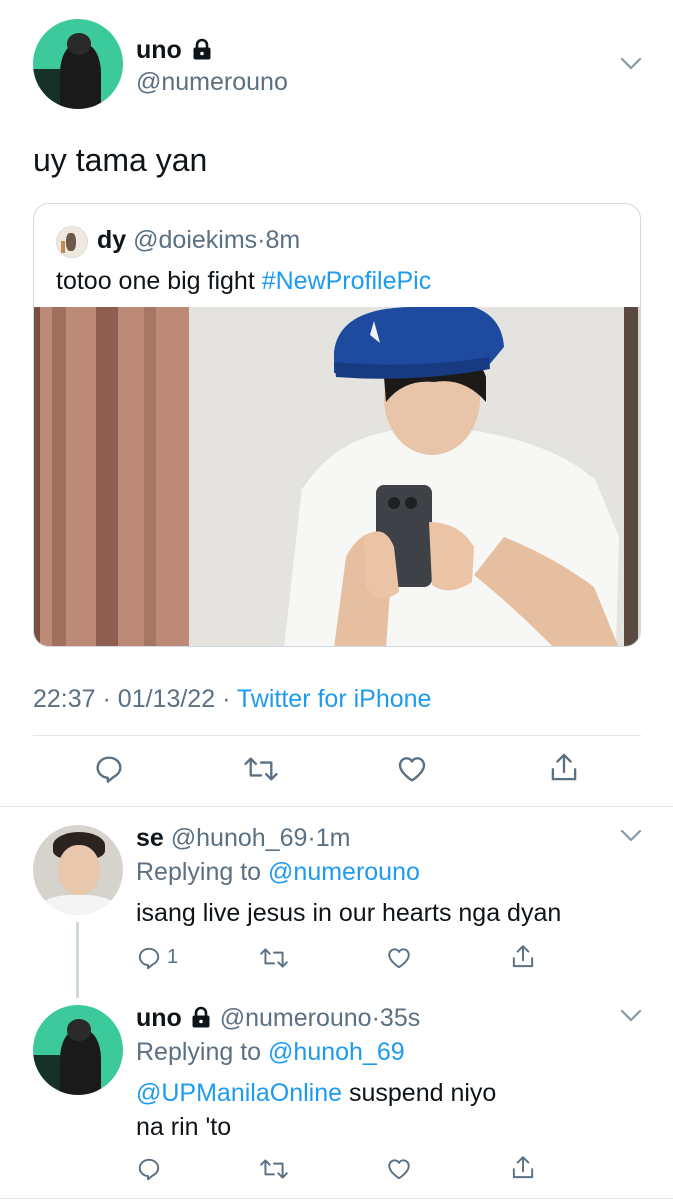  I want to click on replying-to-link: @numerouno, so click(344, 872).